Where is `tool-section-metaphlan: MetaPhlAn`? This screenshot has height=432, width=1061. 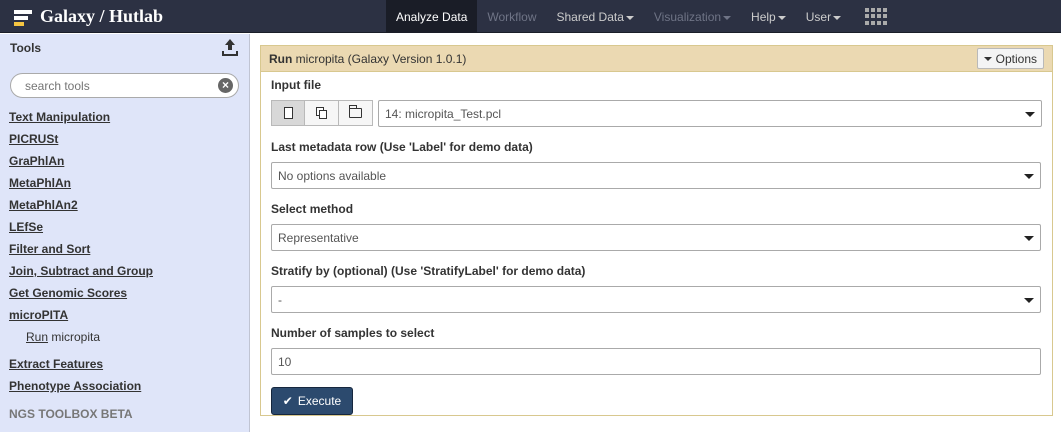 tool-section-metaphlan: MetaPhlAn is located at coordinates (129, 183).